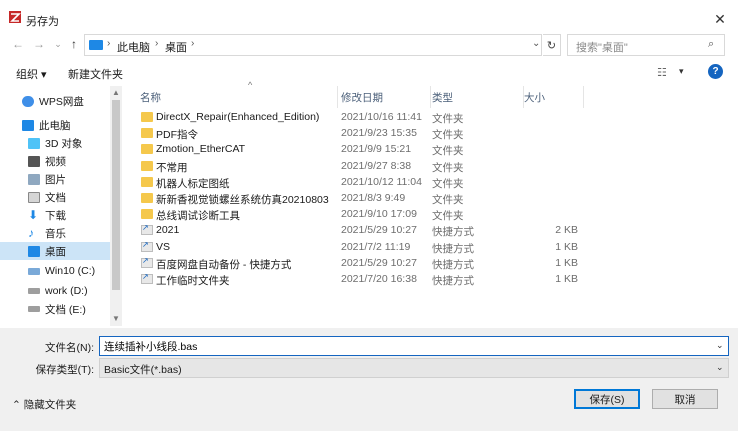 The image size is (738, 431). I want to click on column-header-label: 大小, so click(534, 98).